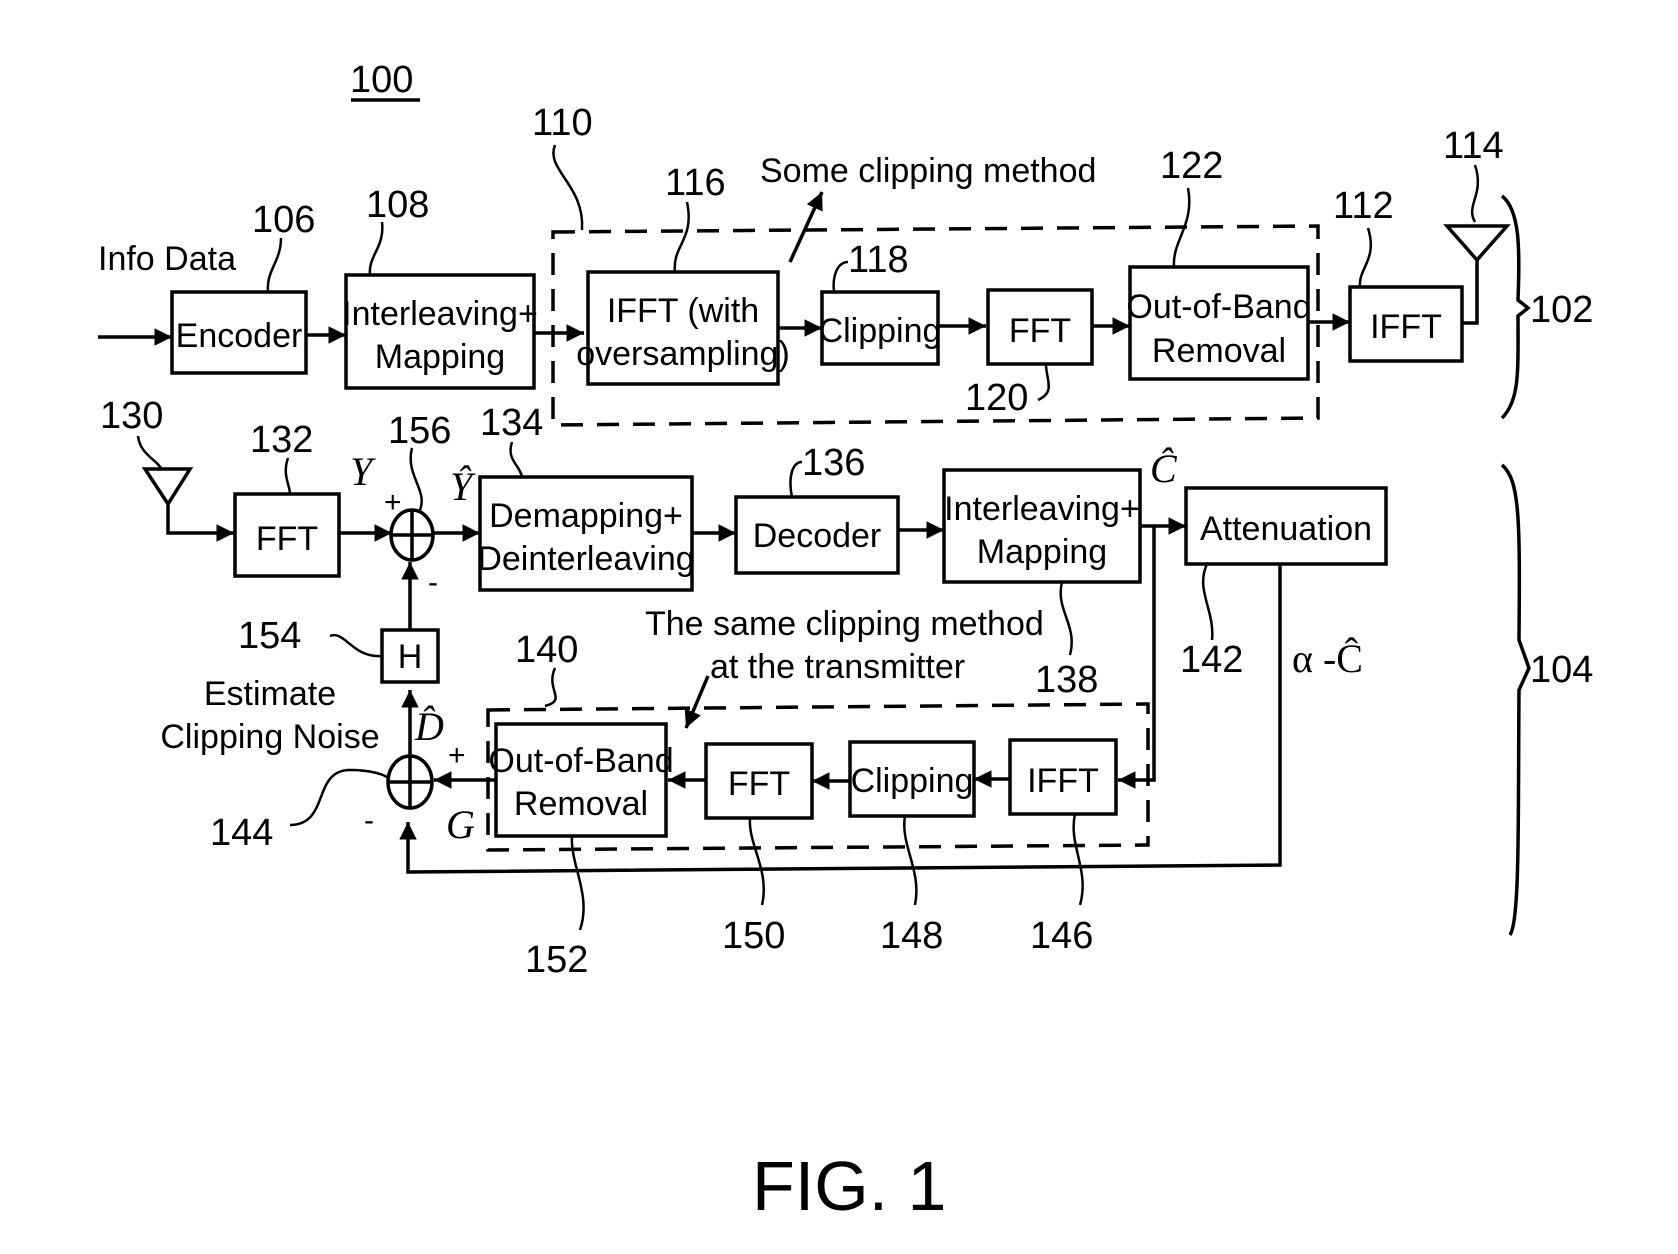 This screenshot has height=1254, width=1678. What do you see at coordinates (1078, 859) in the screenshot?
I see `ifft-rx-leader` at bounding box center [1078, 859].